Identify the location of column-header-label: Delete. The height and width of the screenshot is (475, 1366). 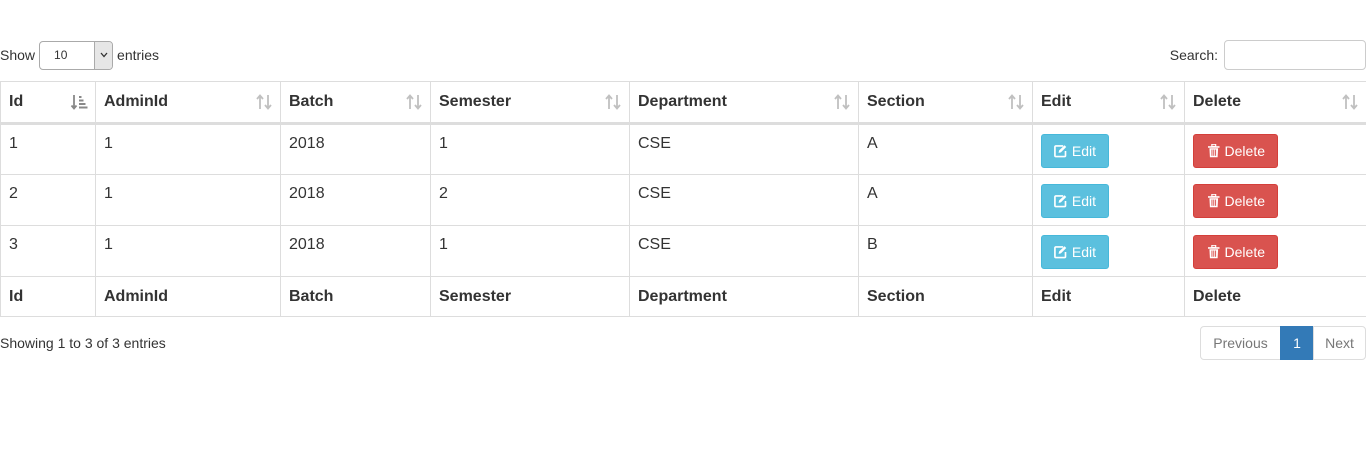
(1217, 101).